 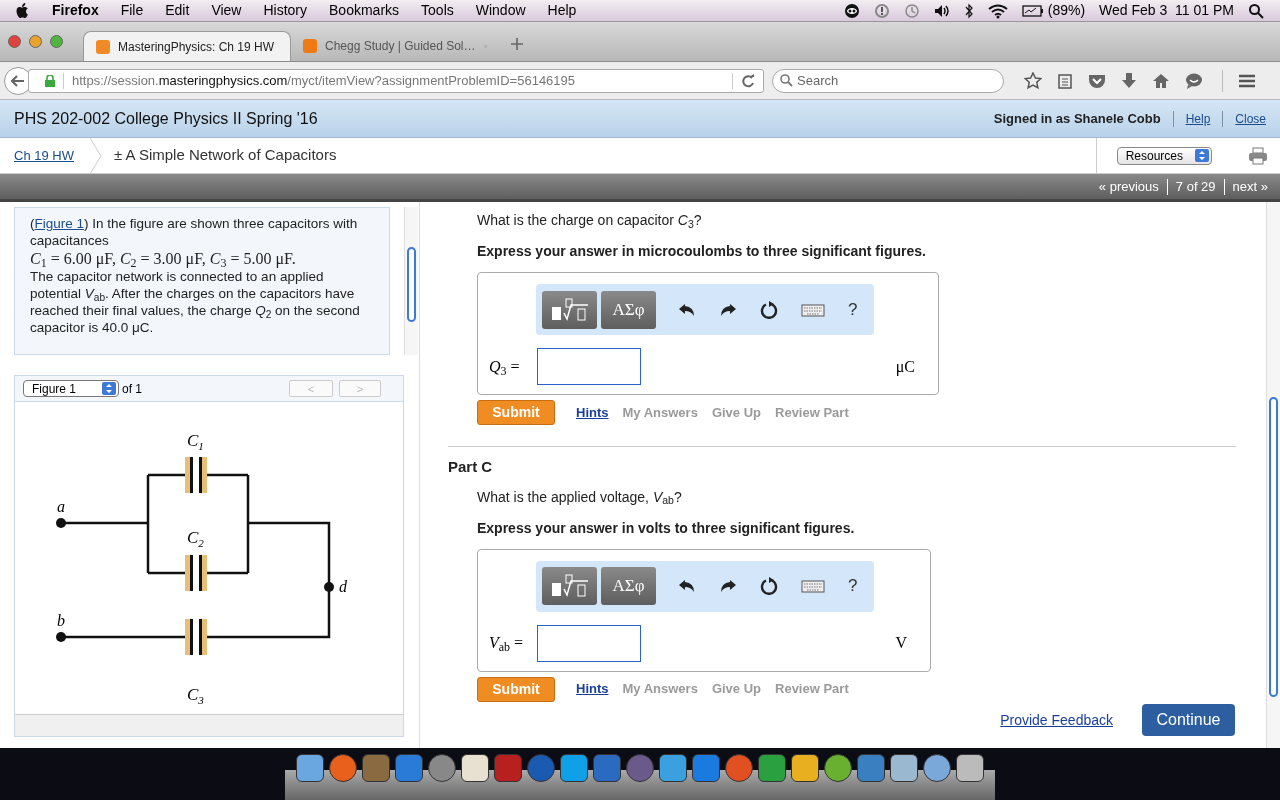 I want to click on menu-item: Window, so click(x=500, y=10).